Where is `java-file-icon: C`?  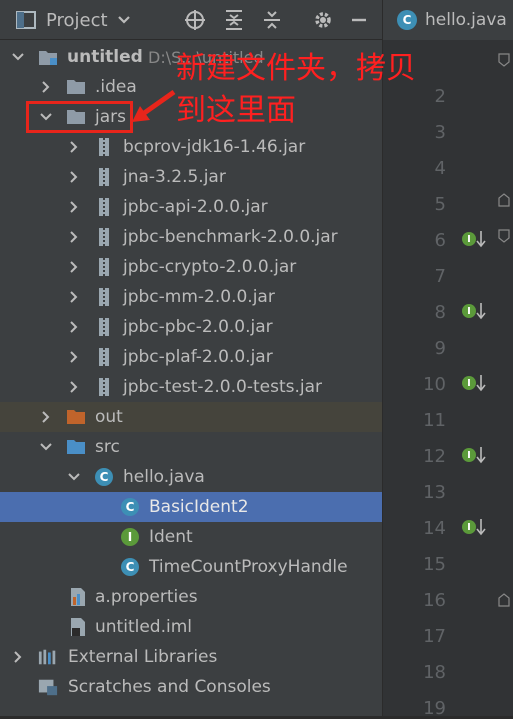
java-file-icon: C is located at coordinates (104, 477).